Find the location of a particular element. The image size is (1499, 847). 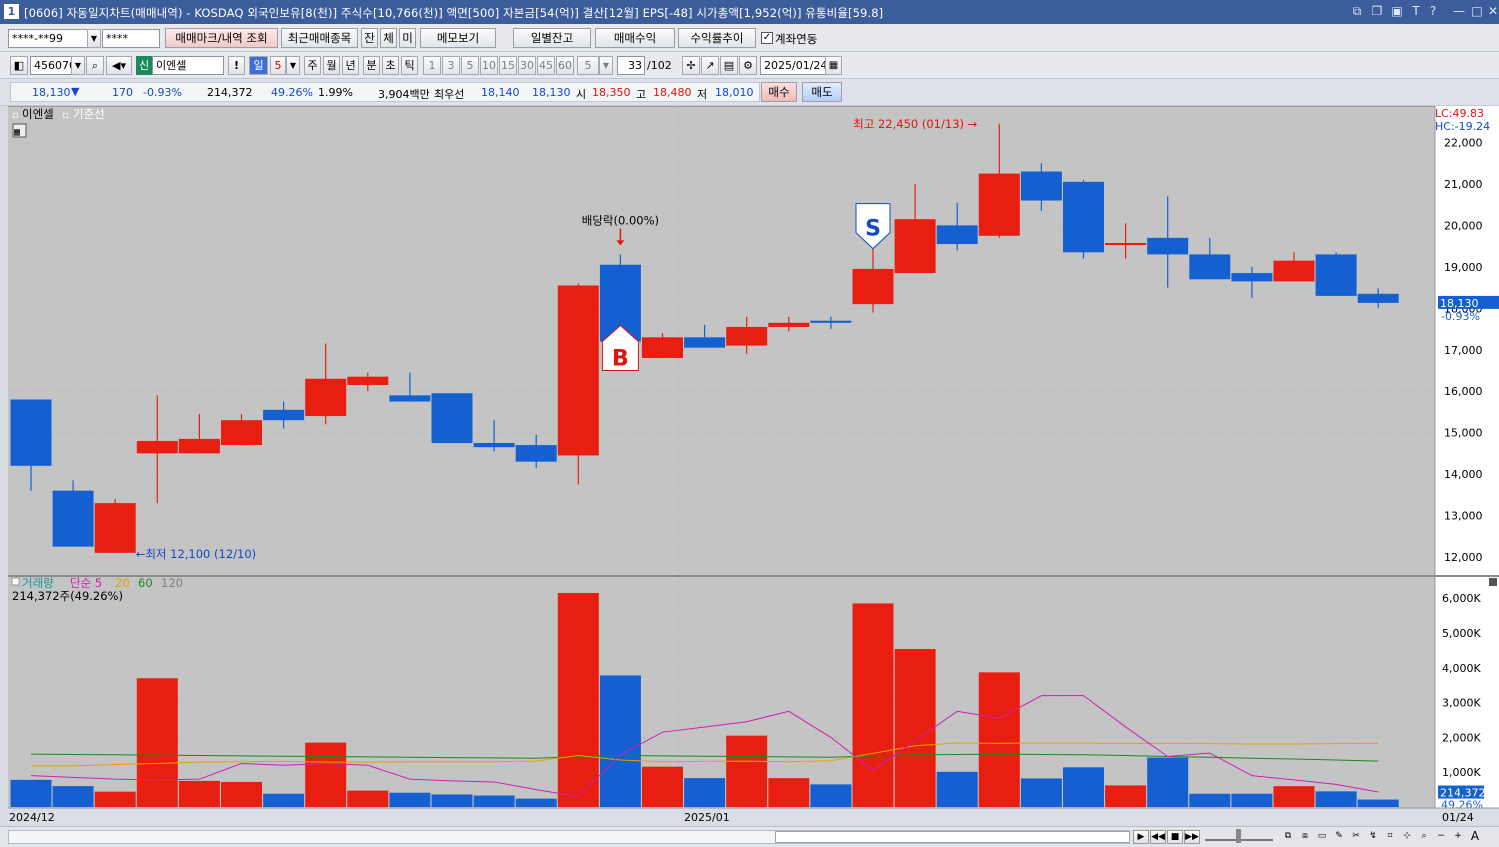

close-icon: ✕ is located at coordinates (1492, 11).